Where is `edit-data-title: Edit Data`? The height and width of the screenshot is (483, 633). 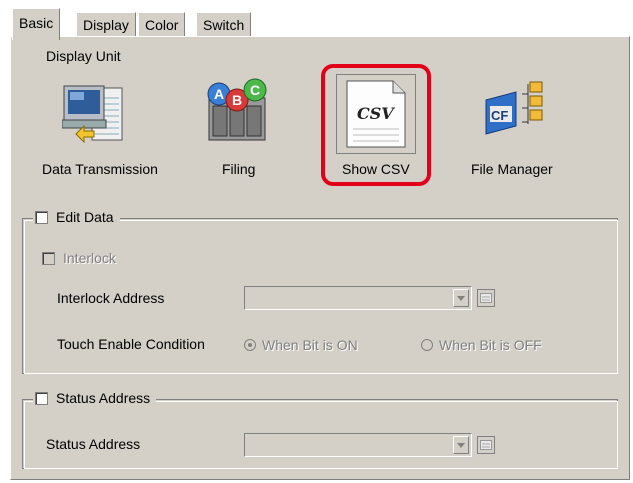 edit-data-title: Edit Data is located at coordinates (85, 217).